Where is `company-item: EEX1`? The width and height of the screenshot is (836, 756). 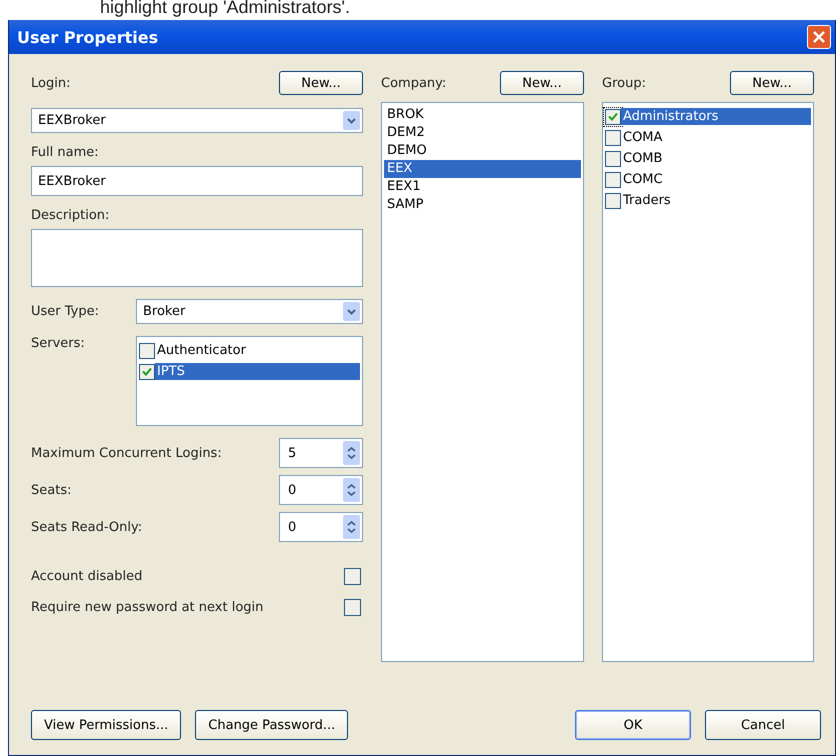 company-item: EEX1 is located at coordinates (482, 187).